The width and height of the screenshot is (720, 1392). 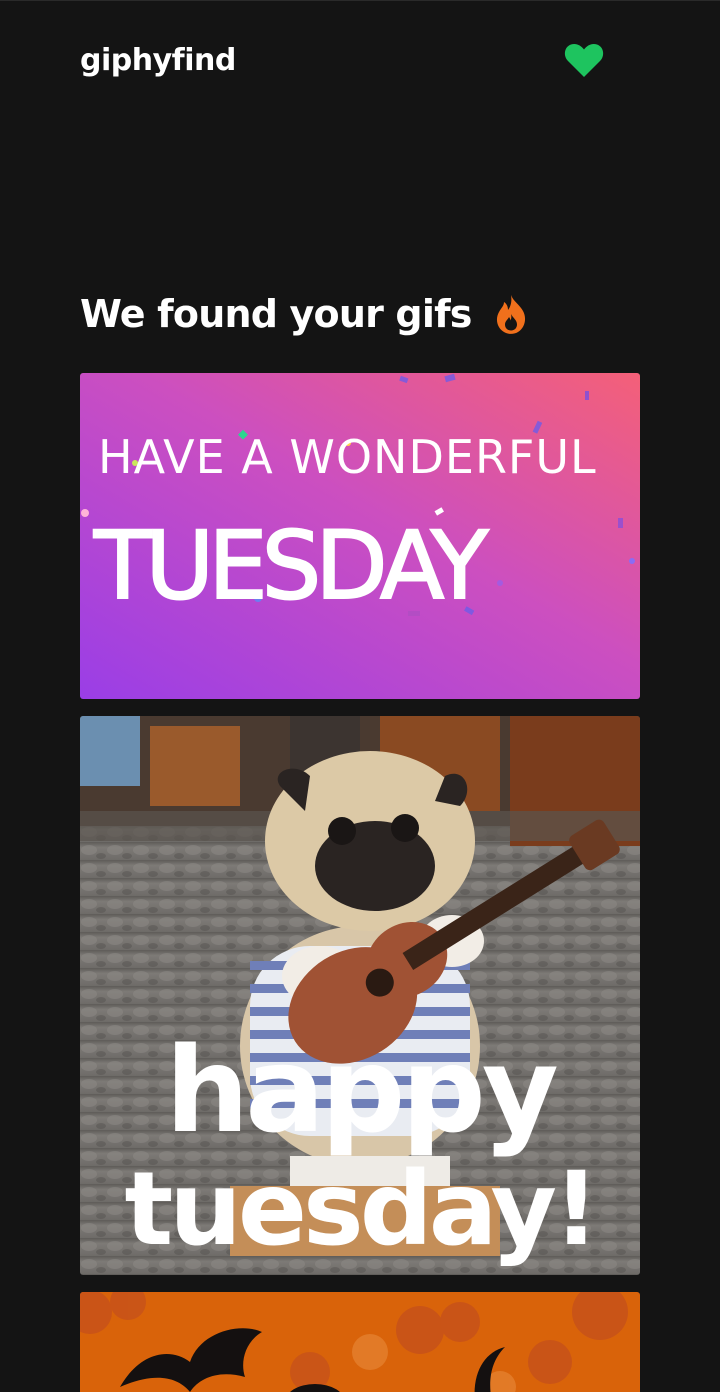 What do you see at coordinates (361, 1090) in the screenshot?
I see `gif-text-line1: happy` at bounding box center [361, 1090].